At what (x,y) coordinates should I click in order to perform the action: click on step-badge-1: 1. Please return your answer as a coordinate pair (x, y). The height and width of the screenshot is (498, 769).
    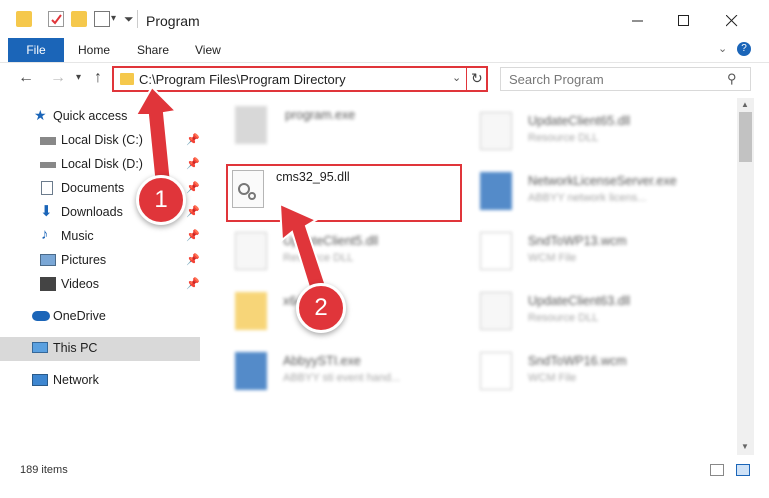
    Looking at the image, I should click on (161, 200).